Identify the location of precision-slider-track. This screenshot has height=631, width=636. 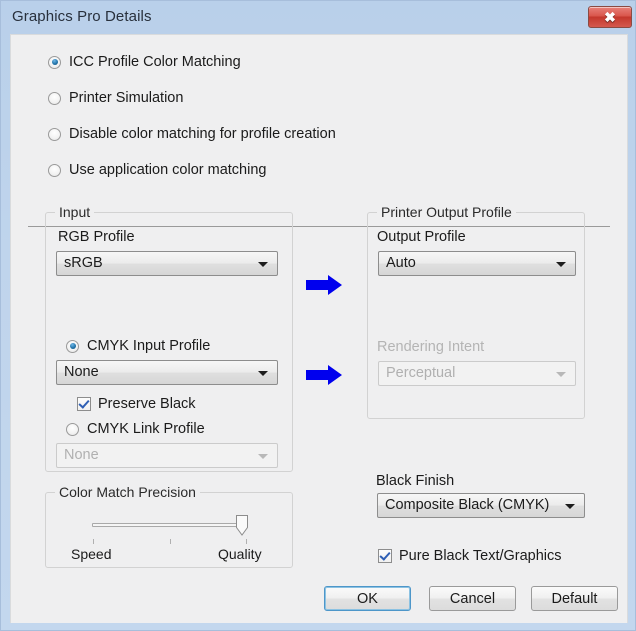
(169, 525).